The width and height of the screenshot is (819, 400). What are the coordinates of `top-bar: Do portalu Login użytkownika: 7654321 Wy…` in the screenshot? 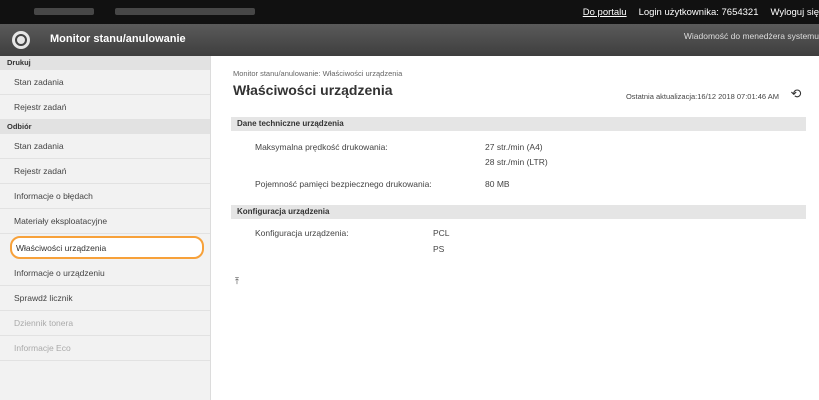 It's located at (409, 12).